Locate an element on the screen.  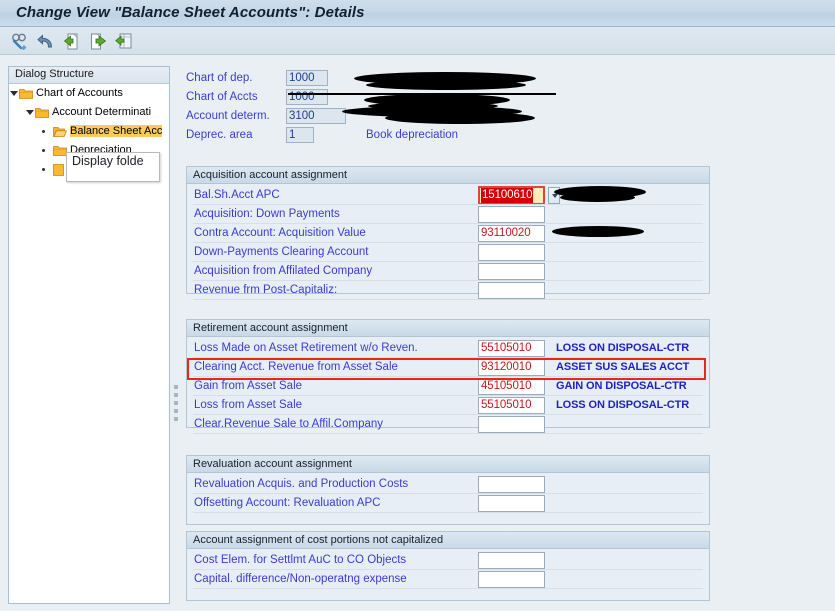
sidebar-item-label: Chart of Accounts is located at coordinates (79, 93).